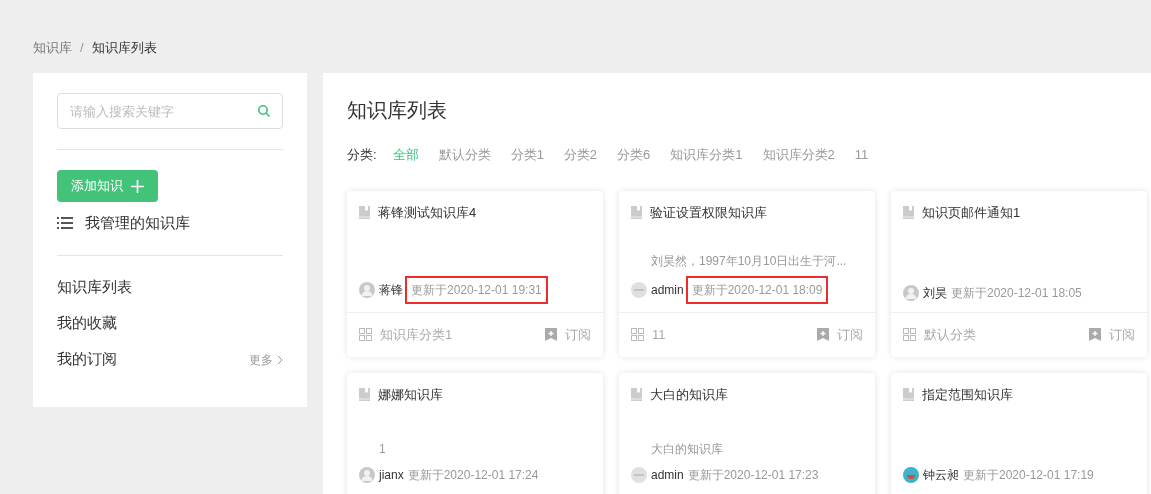 Image resolution: width=1151 pixels, height=494 pixels. Describe the element at coordinates (1019, 433) in the screenshot. I see `knowledge-card: 指定范围知识库 钟云昶 更新于2020-12-01 17:19` at that location.